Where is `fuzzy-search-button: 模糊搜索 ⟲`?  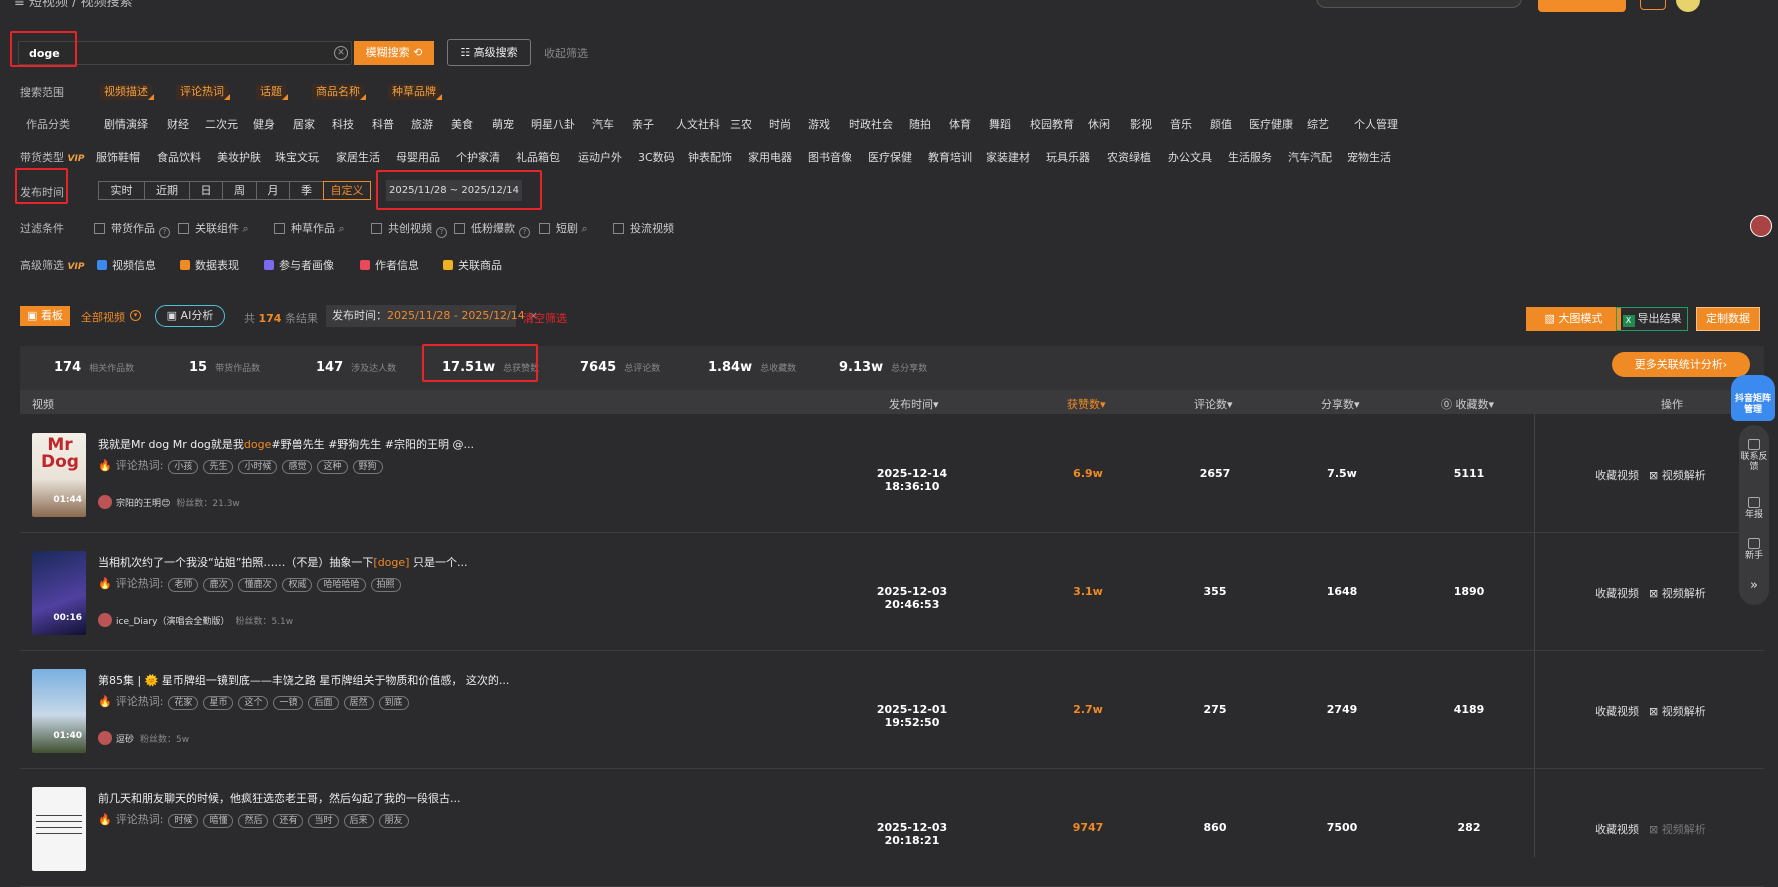 fuzzy-search-button: 模糊搜索 ⟲ is located at coordinates (394, 53).